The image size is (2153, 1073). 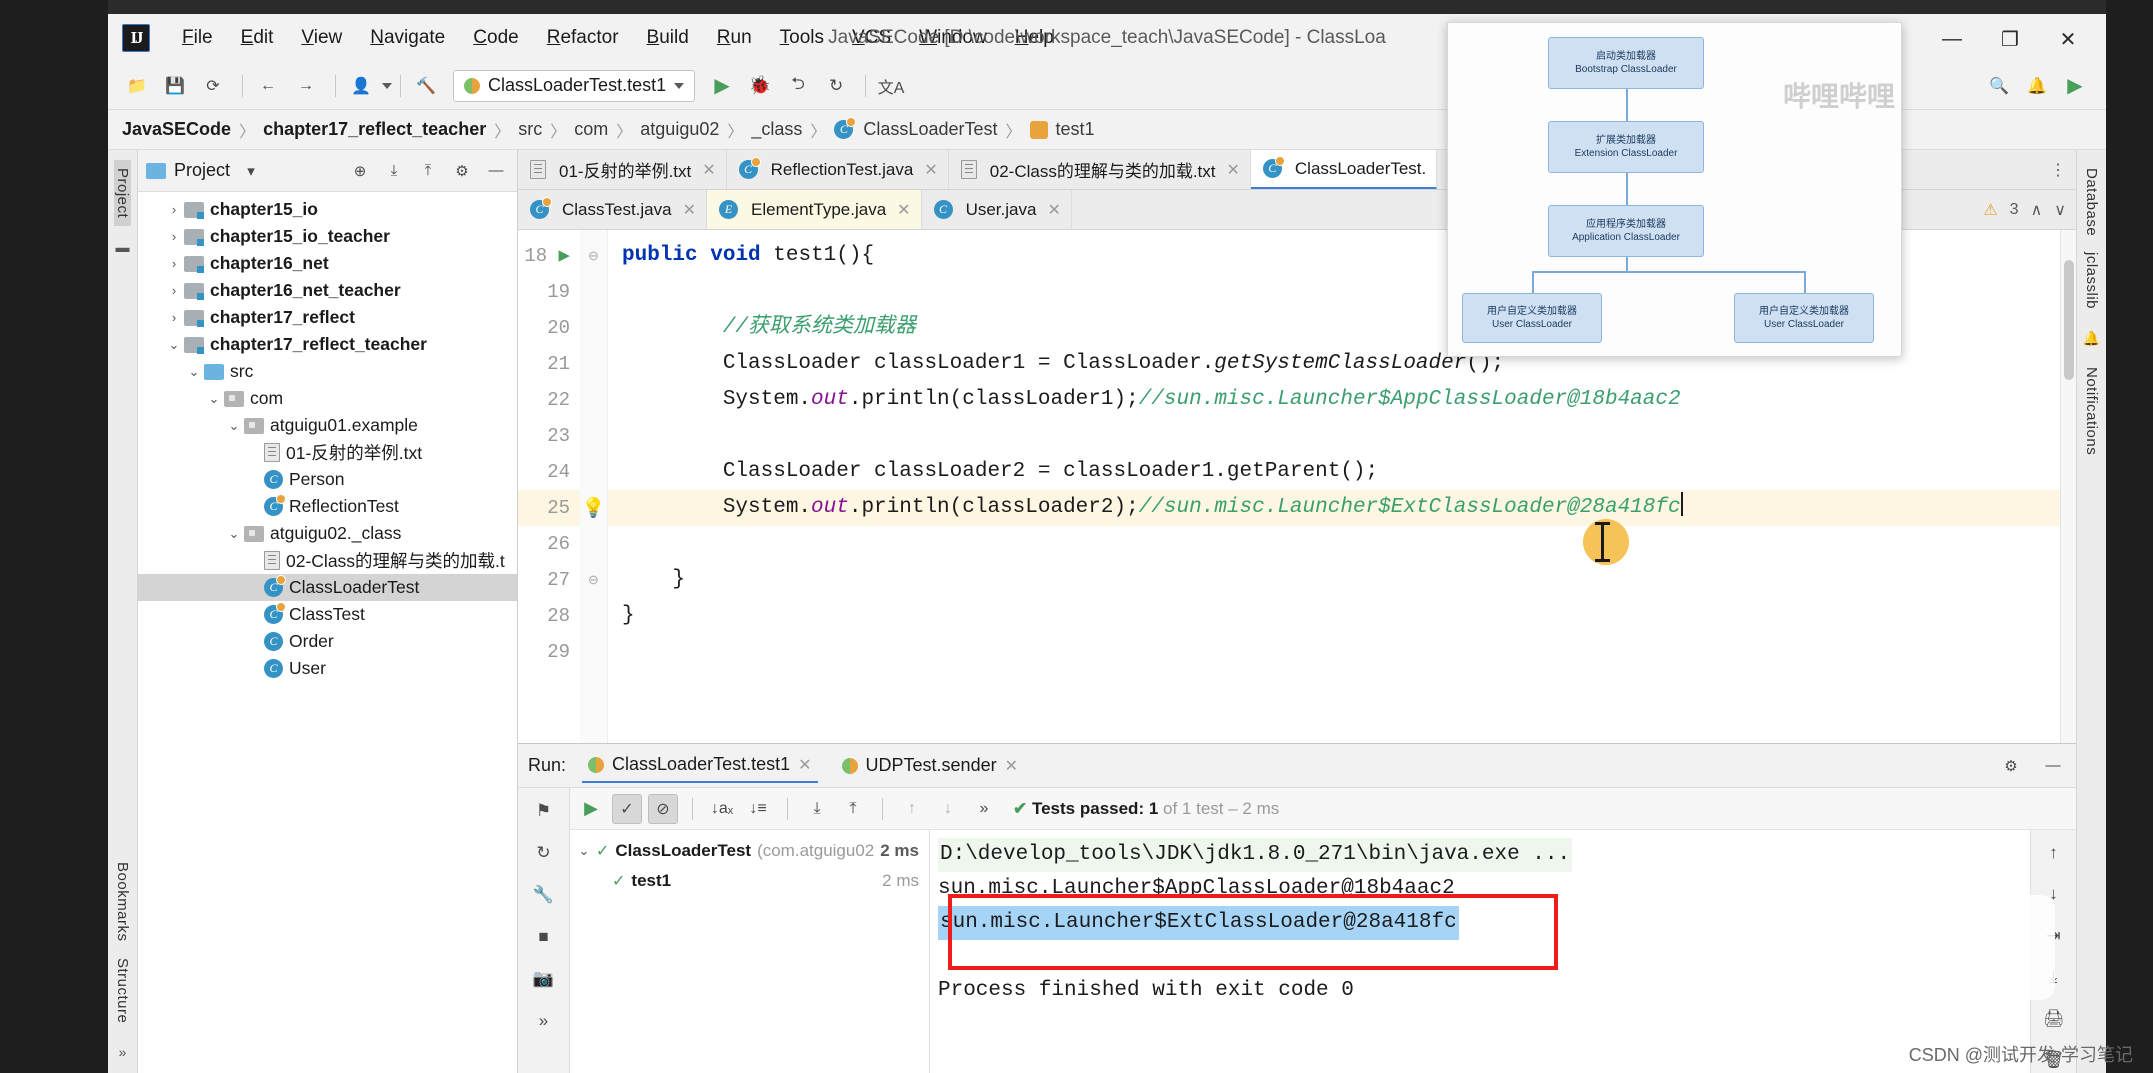 What do you see at coordinates (213, 86) in the screenshot?
I see `sync-icon: ⟳` at bounding box center [213, 86].